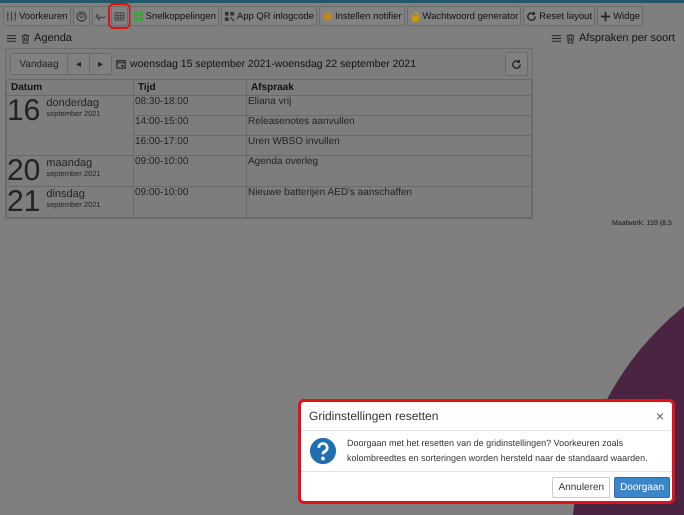  Describe the element at coordinates (373, 416) in the screenshot. I see `dialog-title: Gridinstellingen resetten` at that location.